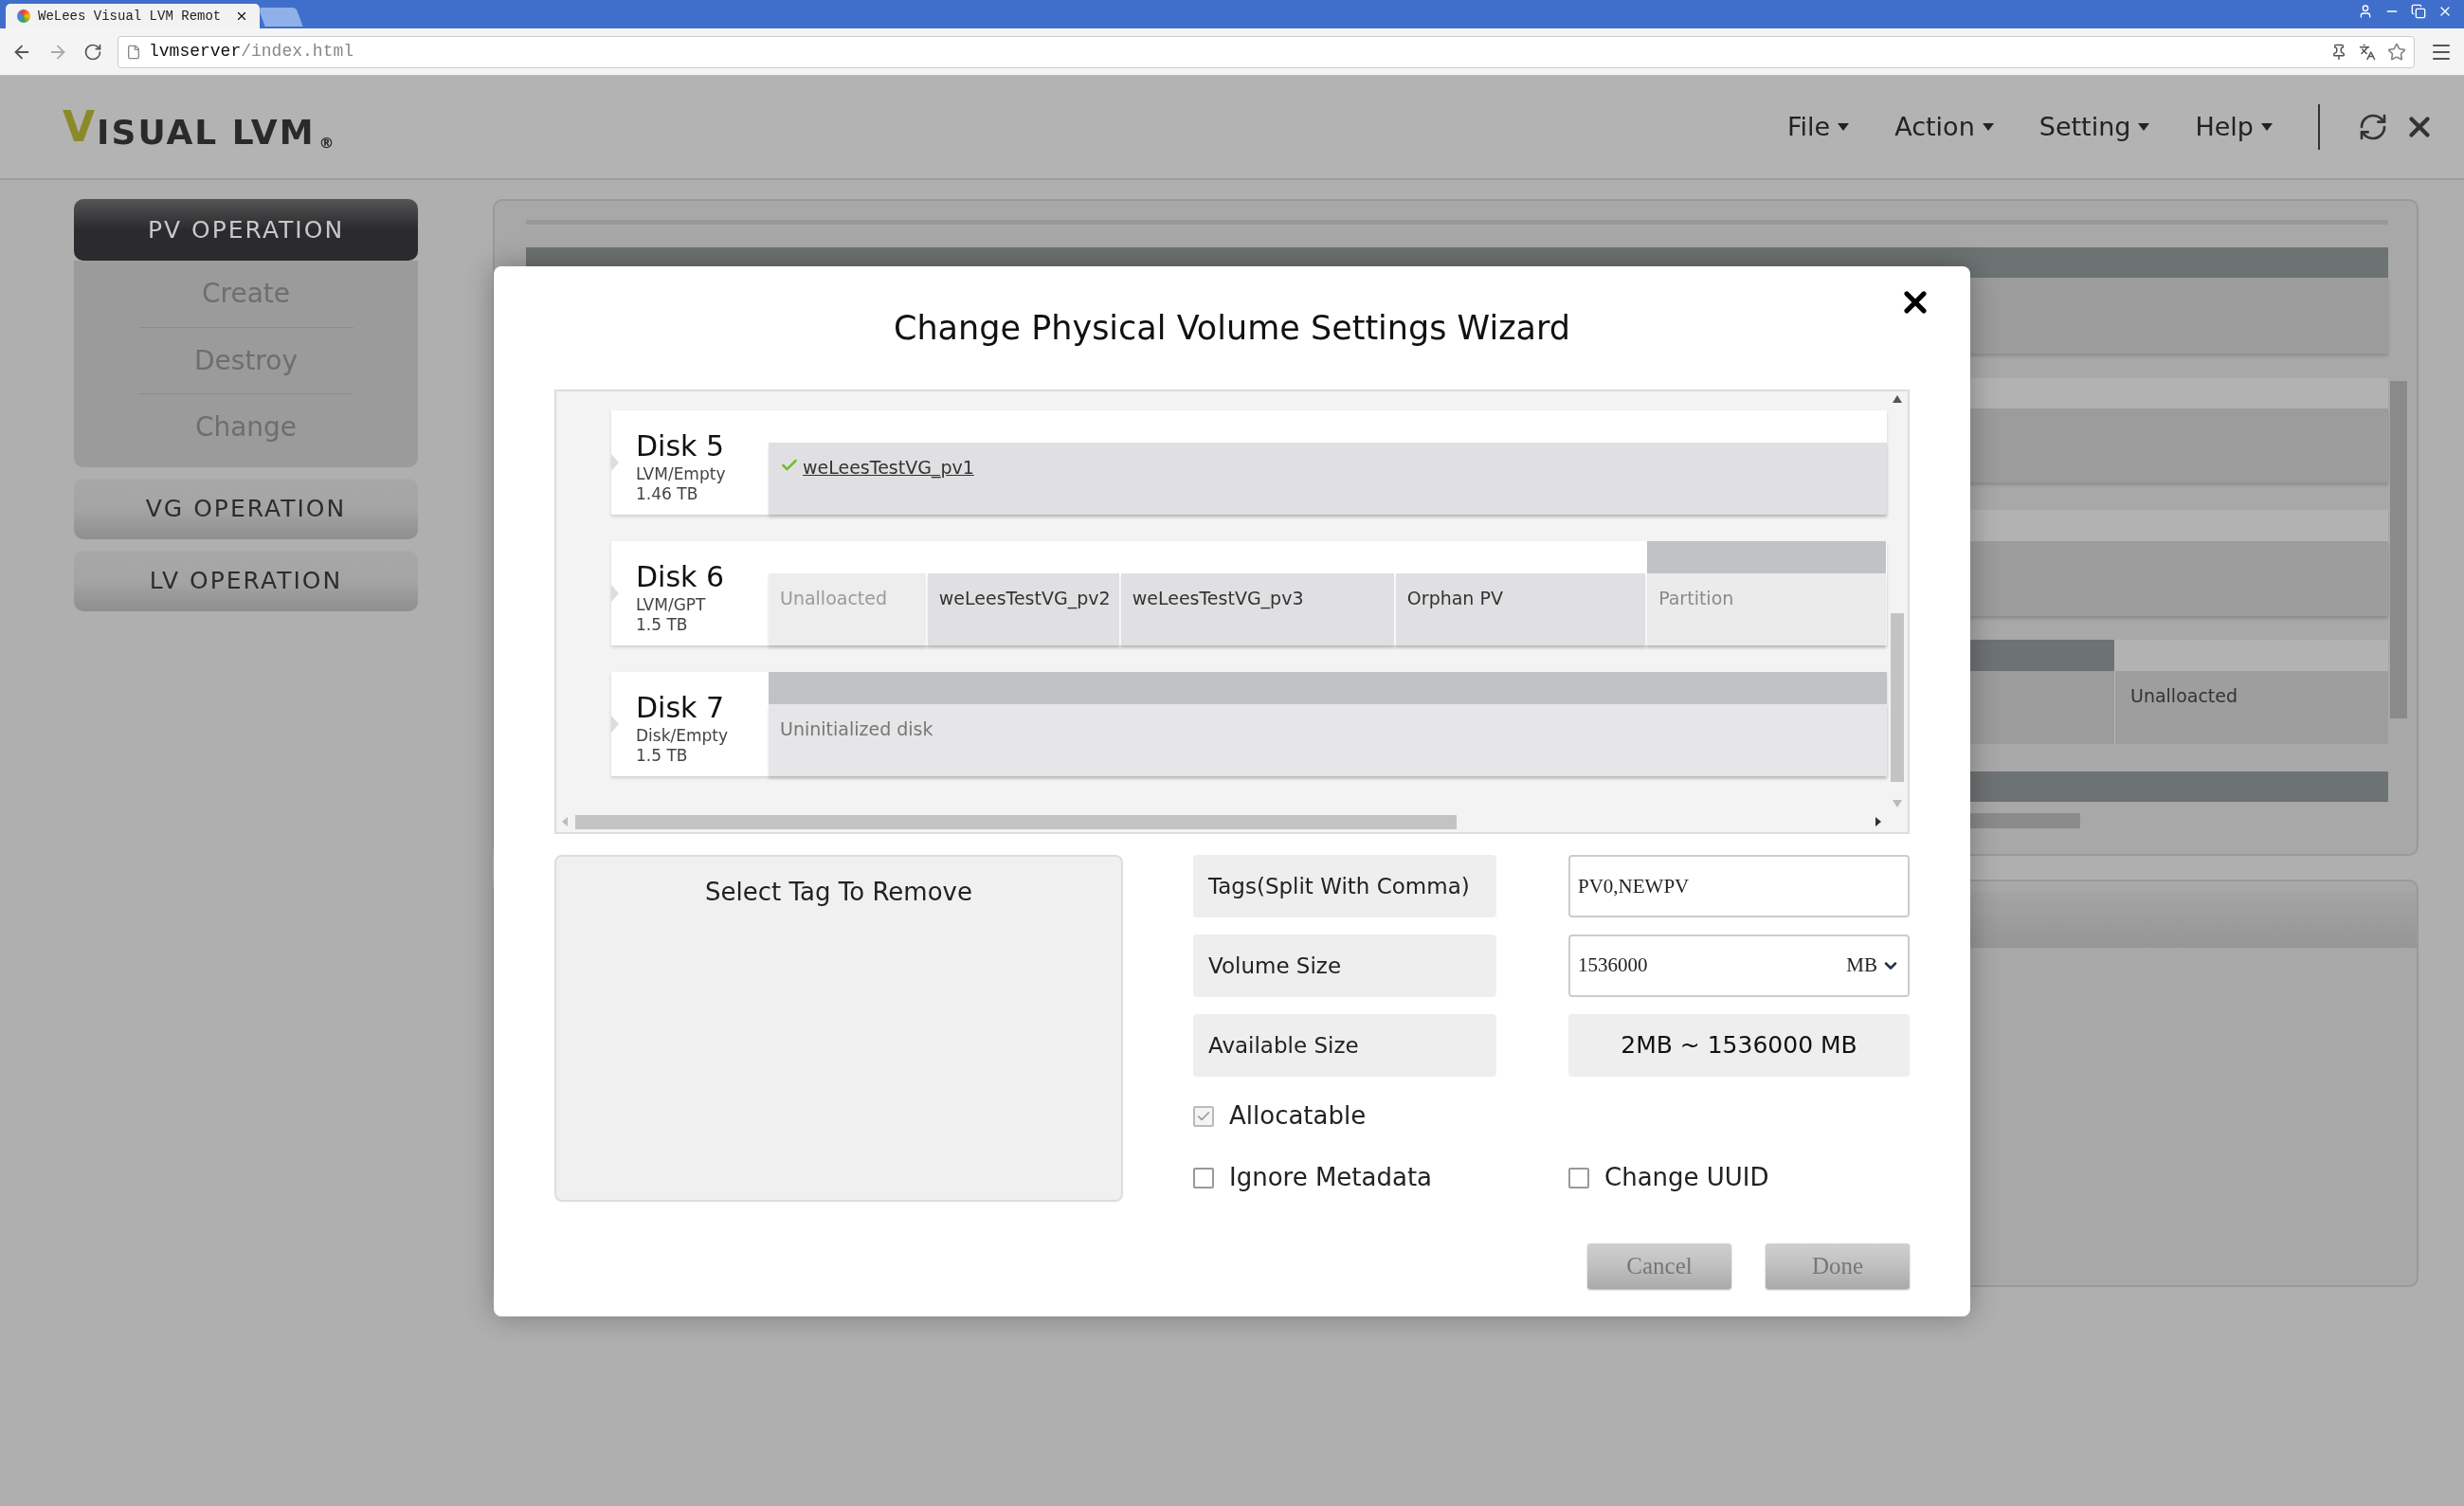  Describe the element at coordinates (2094, 127) in the screenshot. I see `menu-item: Setting` at that location.